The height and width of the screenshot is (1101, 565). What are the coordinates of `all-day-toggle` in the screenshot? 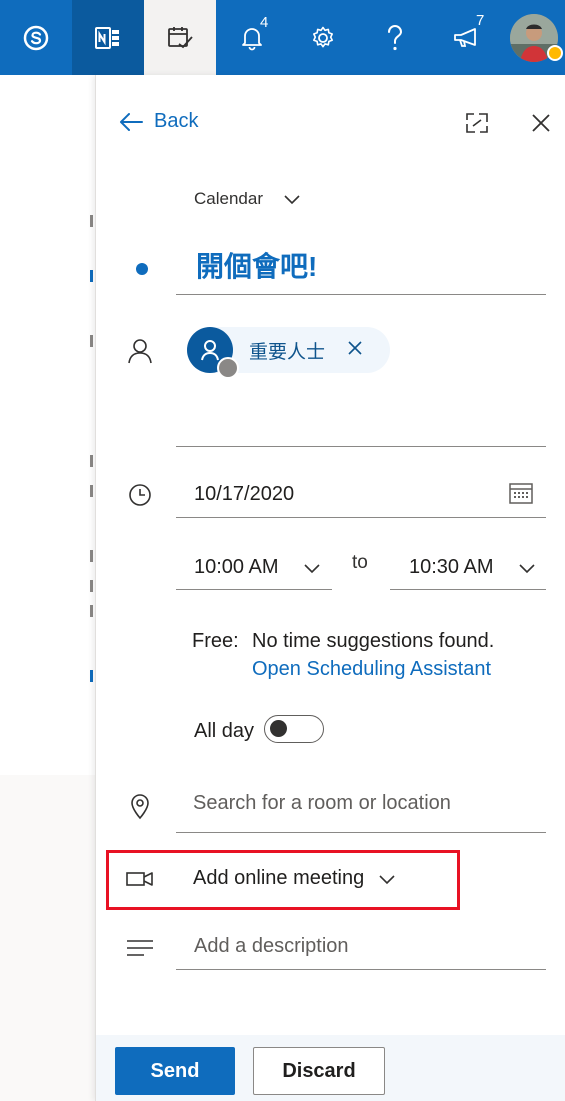 It's located at (294, 729).